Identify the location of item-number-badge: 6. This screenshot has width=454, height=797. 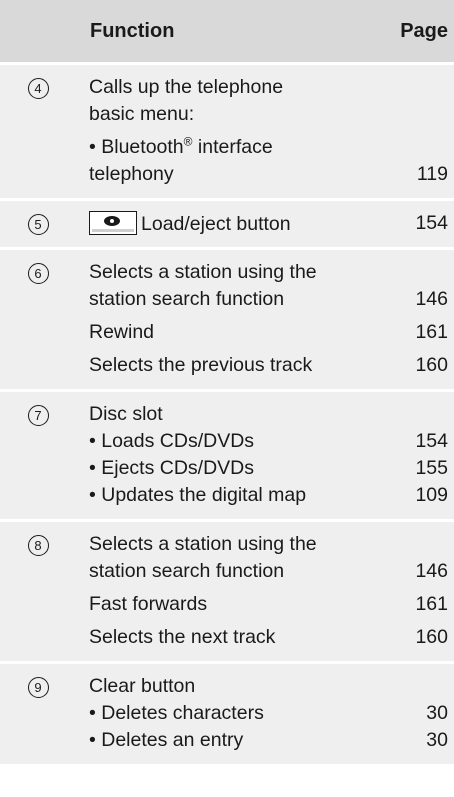
(38, 273).